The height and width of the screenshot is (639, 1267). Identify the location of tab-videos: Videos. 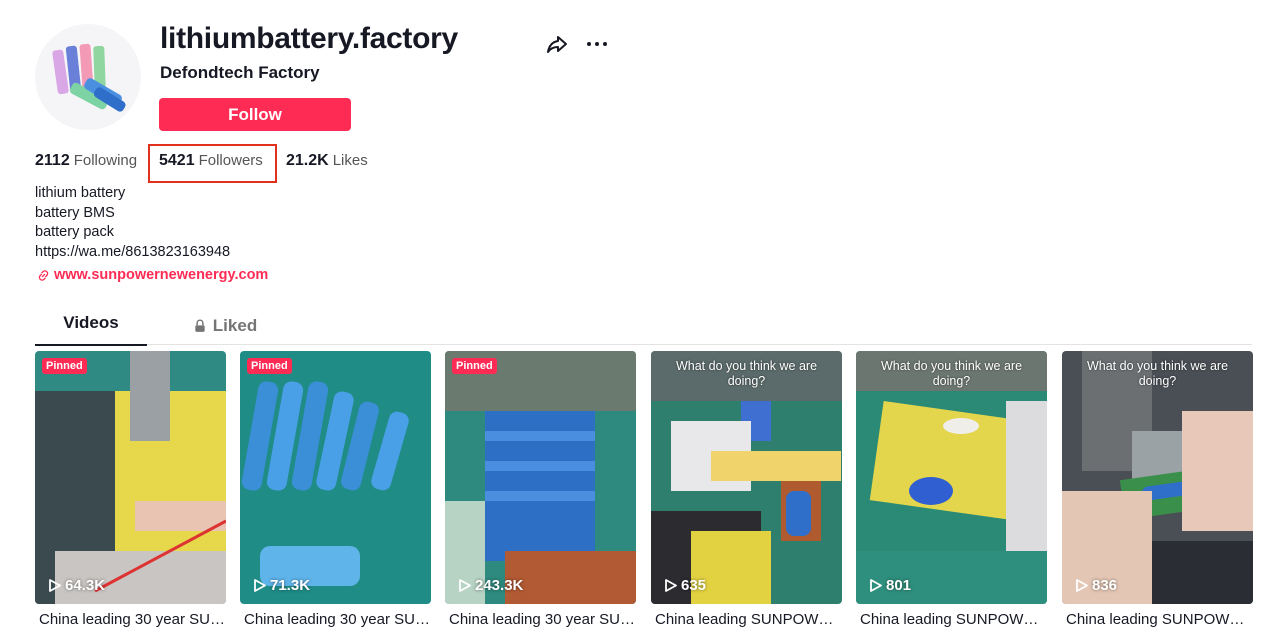
(91, 326).